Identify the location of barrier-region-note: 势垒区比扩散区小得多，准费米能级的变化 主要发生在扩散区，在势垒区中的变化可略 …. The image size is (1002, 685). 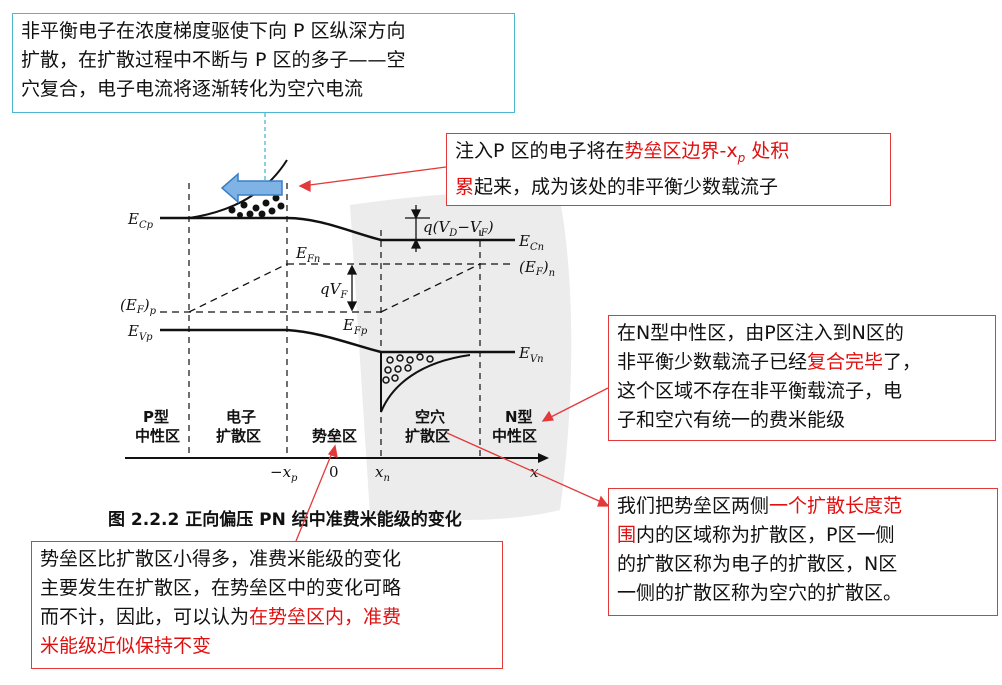
(267, 605).